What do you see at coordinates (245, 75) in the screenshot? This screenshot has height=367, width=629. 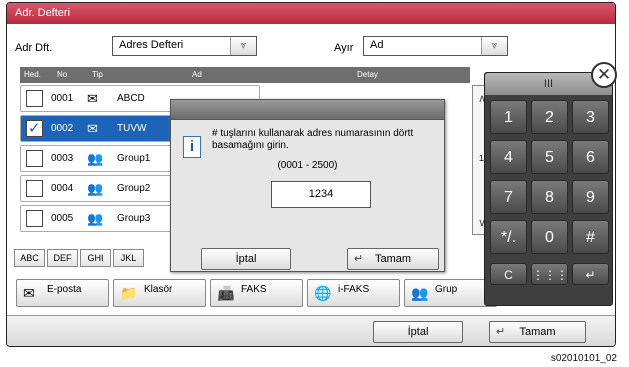 I see `table-header: Hed. No Tip Ad Detay` at bounding box center [245, 75].